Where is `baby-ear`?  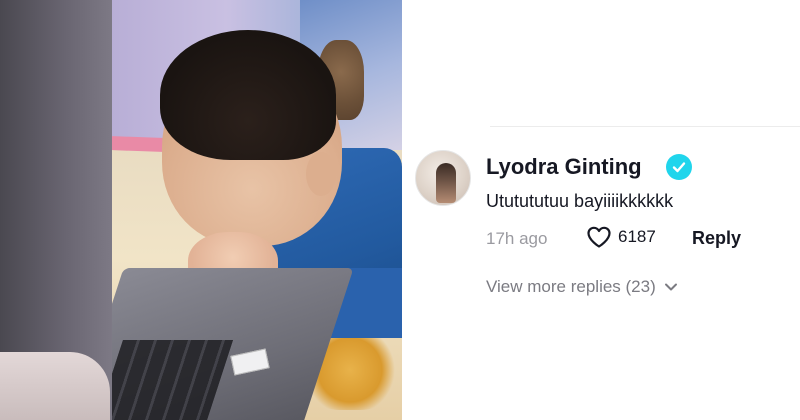 baby-ear is located at coordinates (321, 174).